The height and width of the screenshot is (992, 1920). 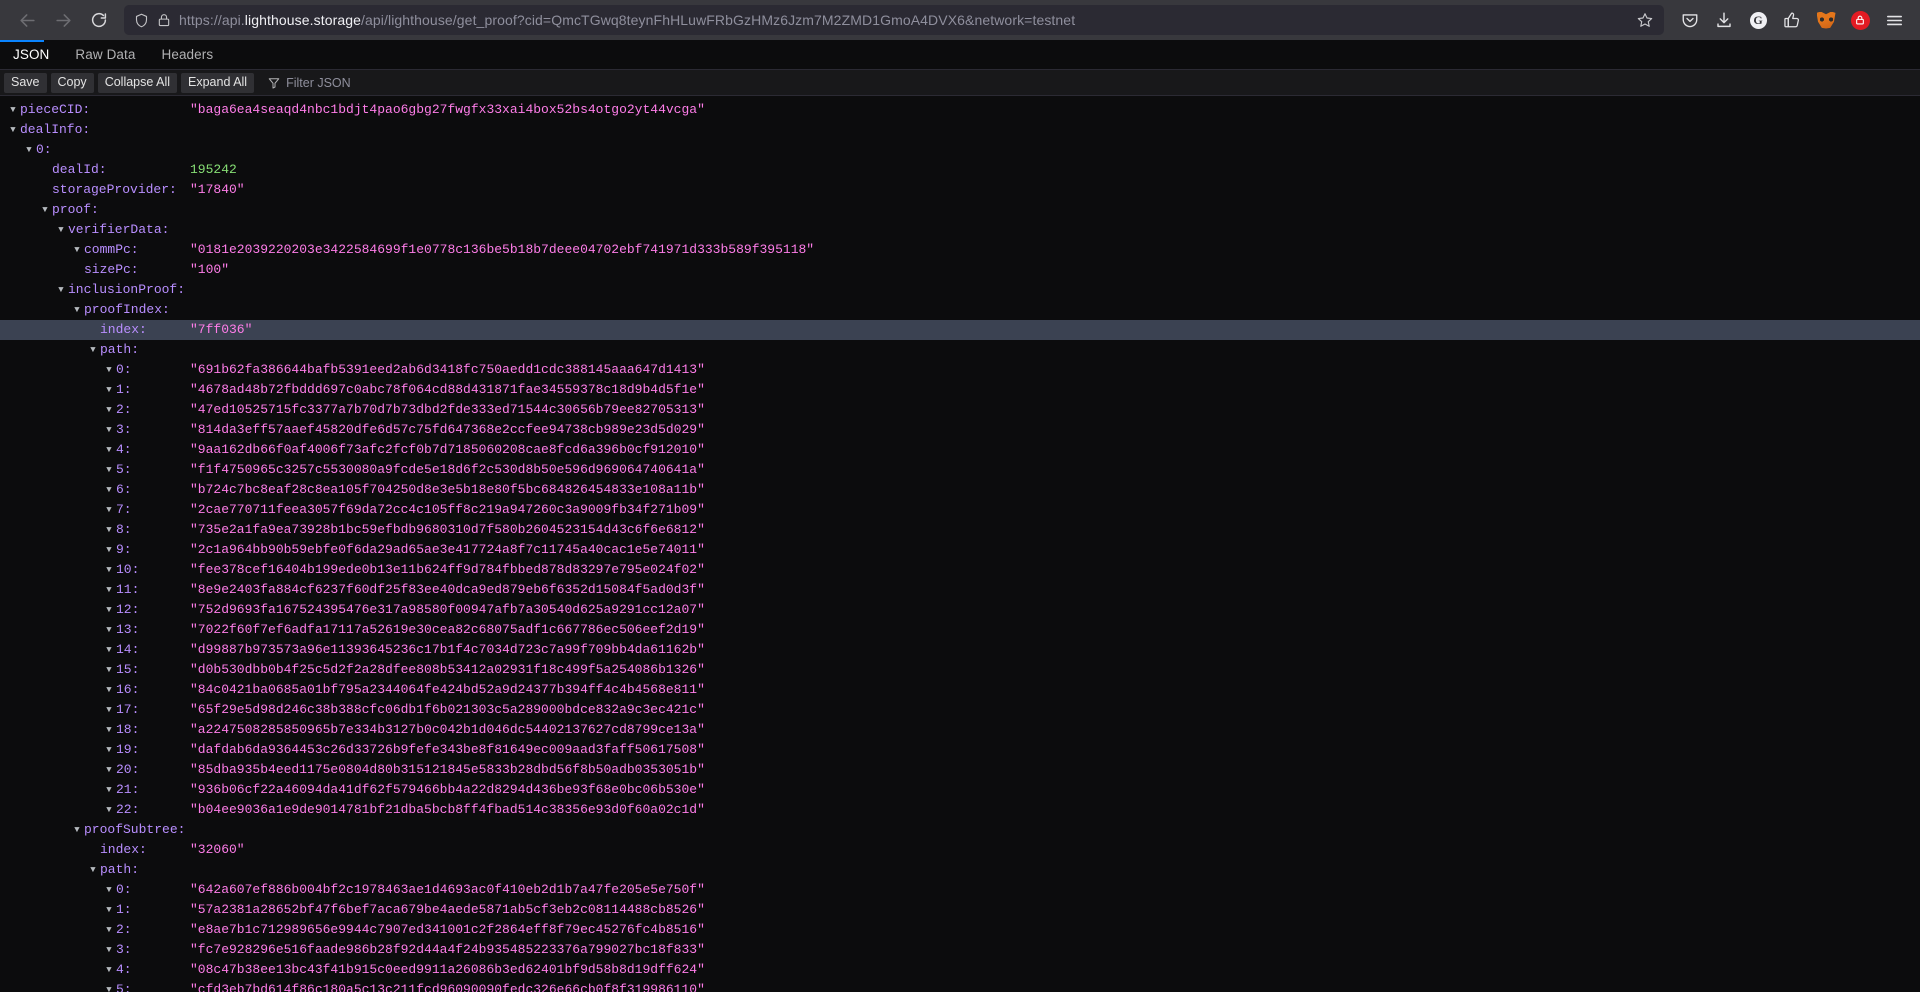 What do you see at coordinates (1792, 20) in the screenshot?
I see `thumbs-up-extension-icon` at bounding box center [1792, 20].